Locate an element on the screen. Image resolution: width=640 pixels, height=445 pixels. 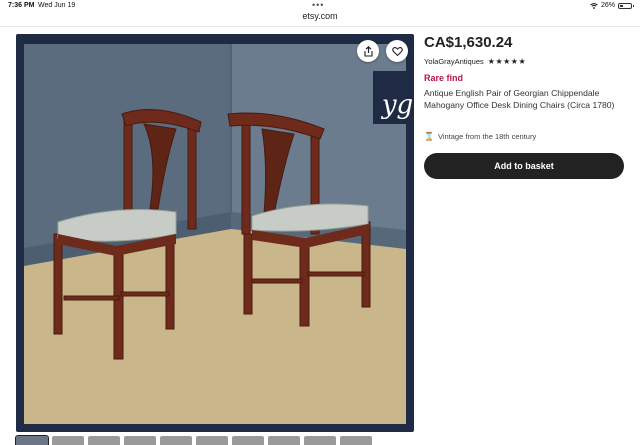
rating-stars: ★★★★★ is located at coordinates (507, 61).